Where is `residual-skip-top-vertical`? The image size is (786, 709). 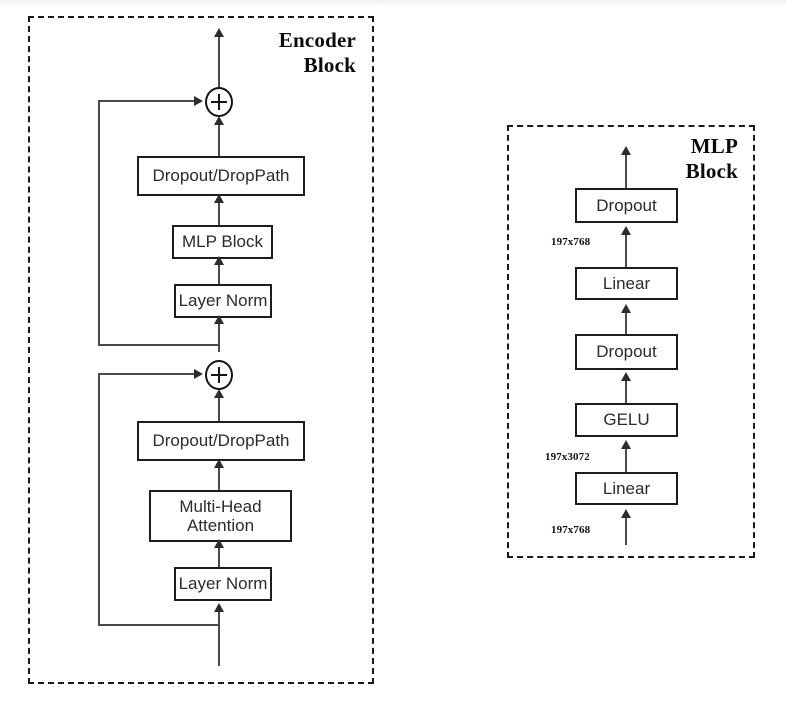 residual-skip-top-vertical is located at coordinates (99, 223).